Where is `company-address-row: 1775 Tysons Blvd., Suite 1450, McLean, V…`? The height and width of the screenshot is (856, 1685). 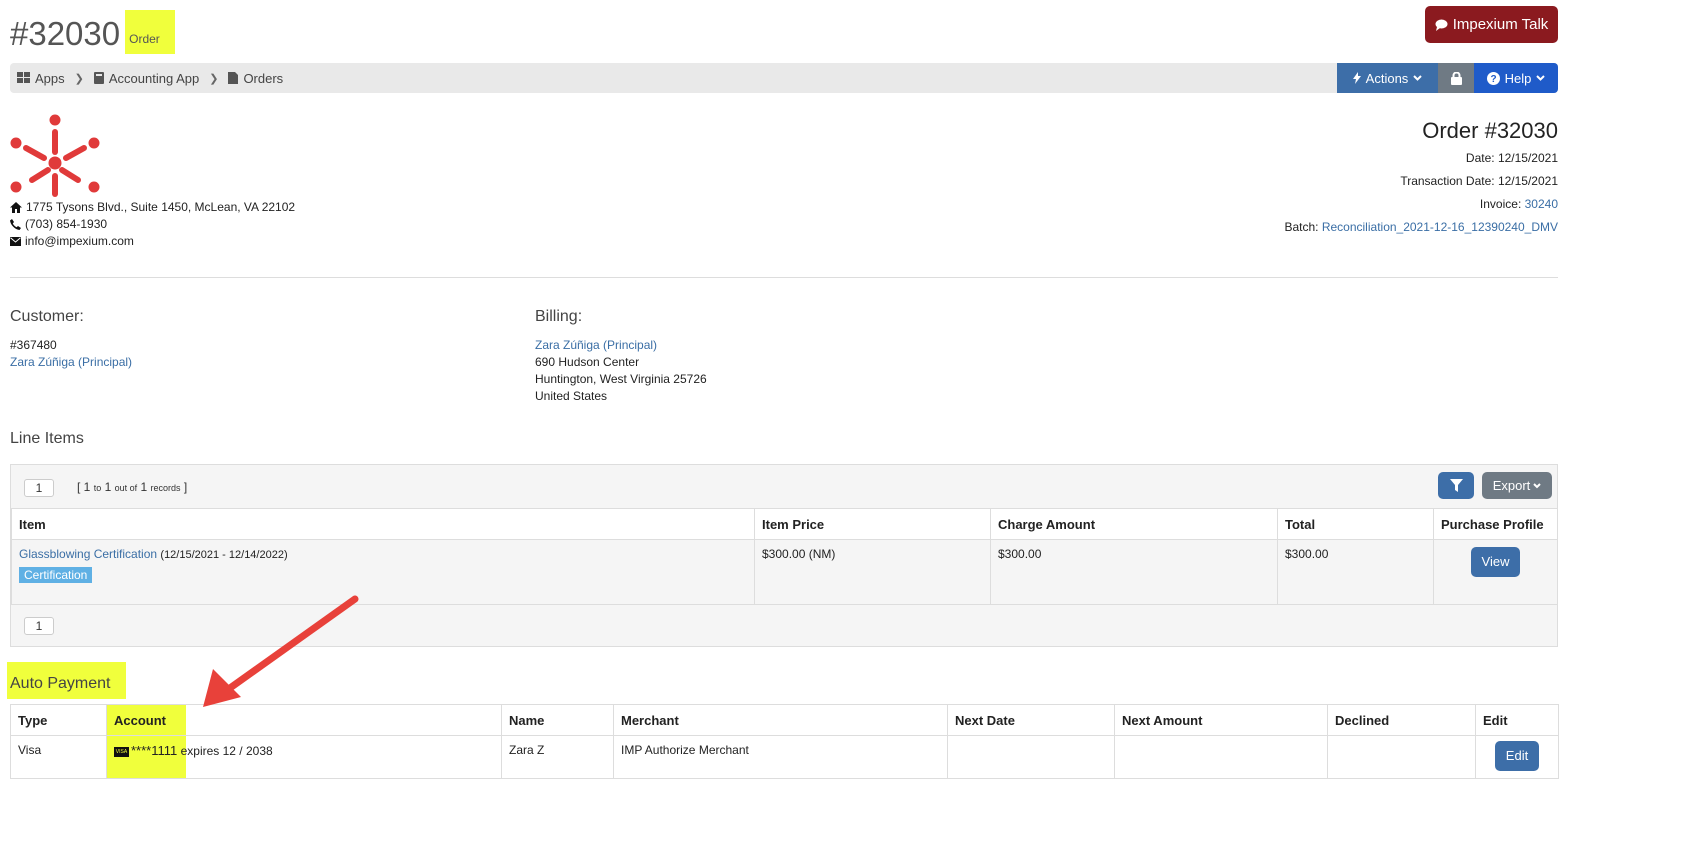
company-address-row: 1775 Tysons Blvd., Suite 1450, McLean, V… is located at coordinates (152, 207).